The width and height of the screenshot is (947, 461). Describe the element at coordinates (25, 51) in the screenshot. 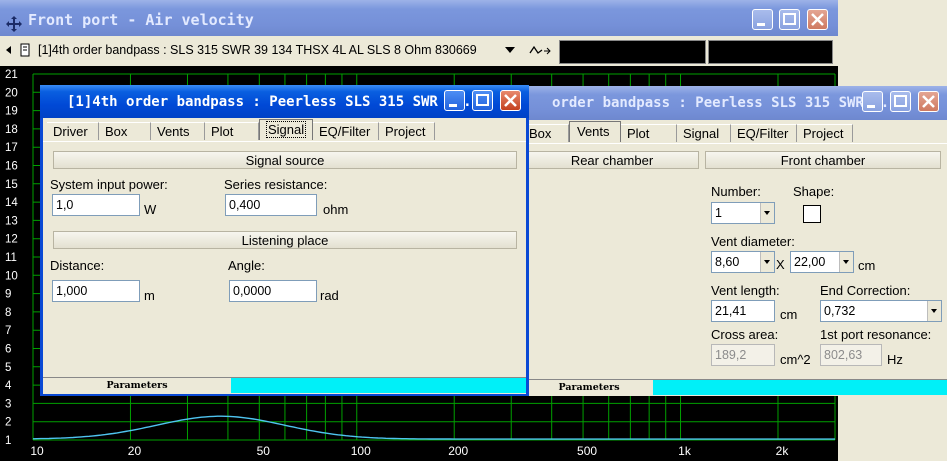

I see `document-icon` at that location.